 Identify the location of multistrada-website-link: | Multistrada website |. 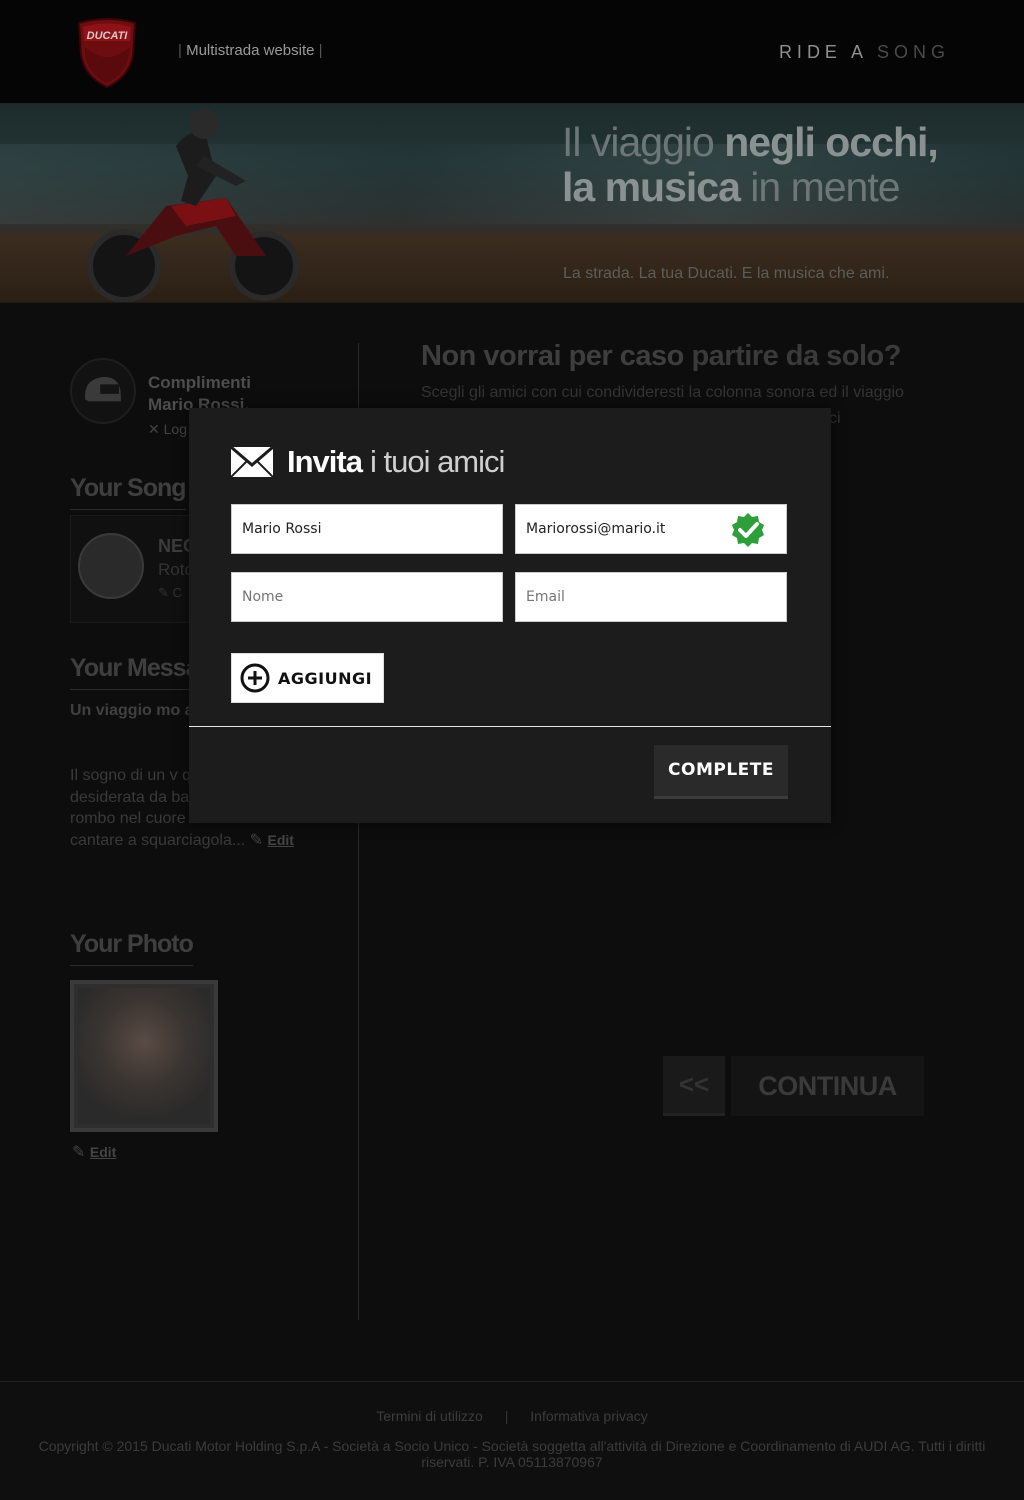
(250, 50).